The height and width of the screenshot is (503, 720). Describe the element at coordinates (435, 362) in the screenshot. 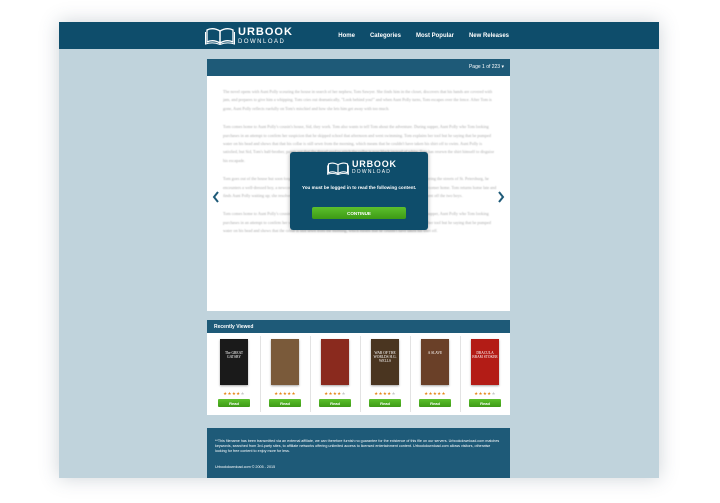

I see `book-cover: A SLAVE` at that location.